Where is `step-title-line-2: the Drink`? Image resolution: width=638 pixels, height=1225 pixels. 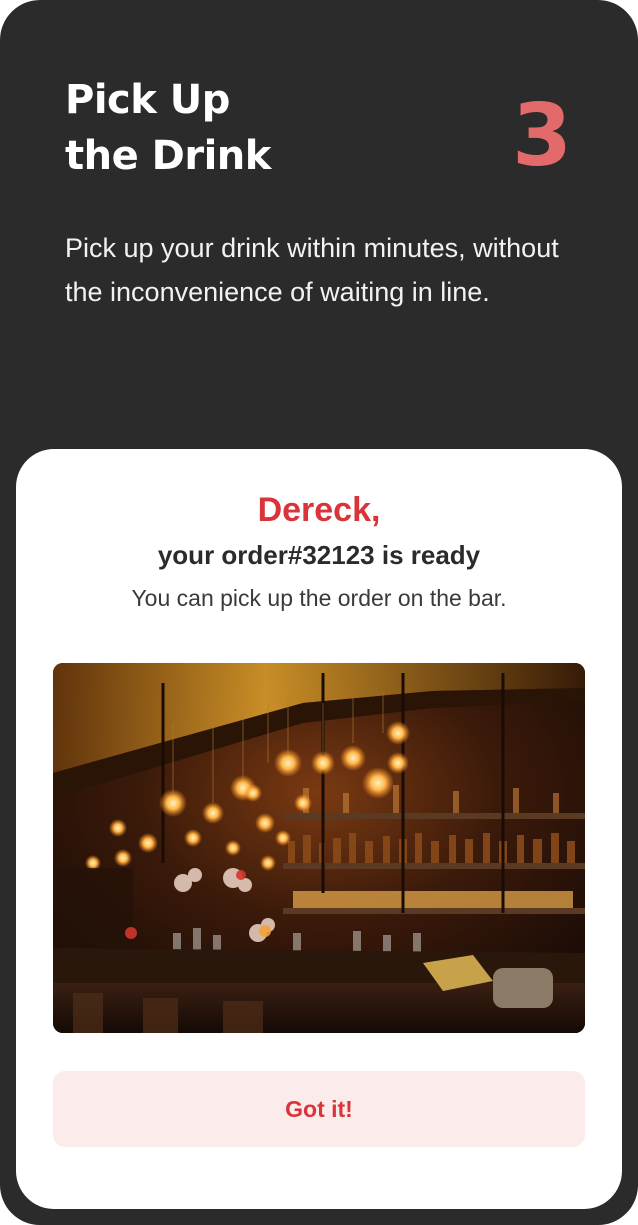 step-title-line-2: the Drink is located at coordinates (168, 156).